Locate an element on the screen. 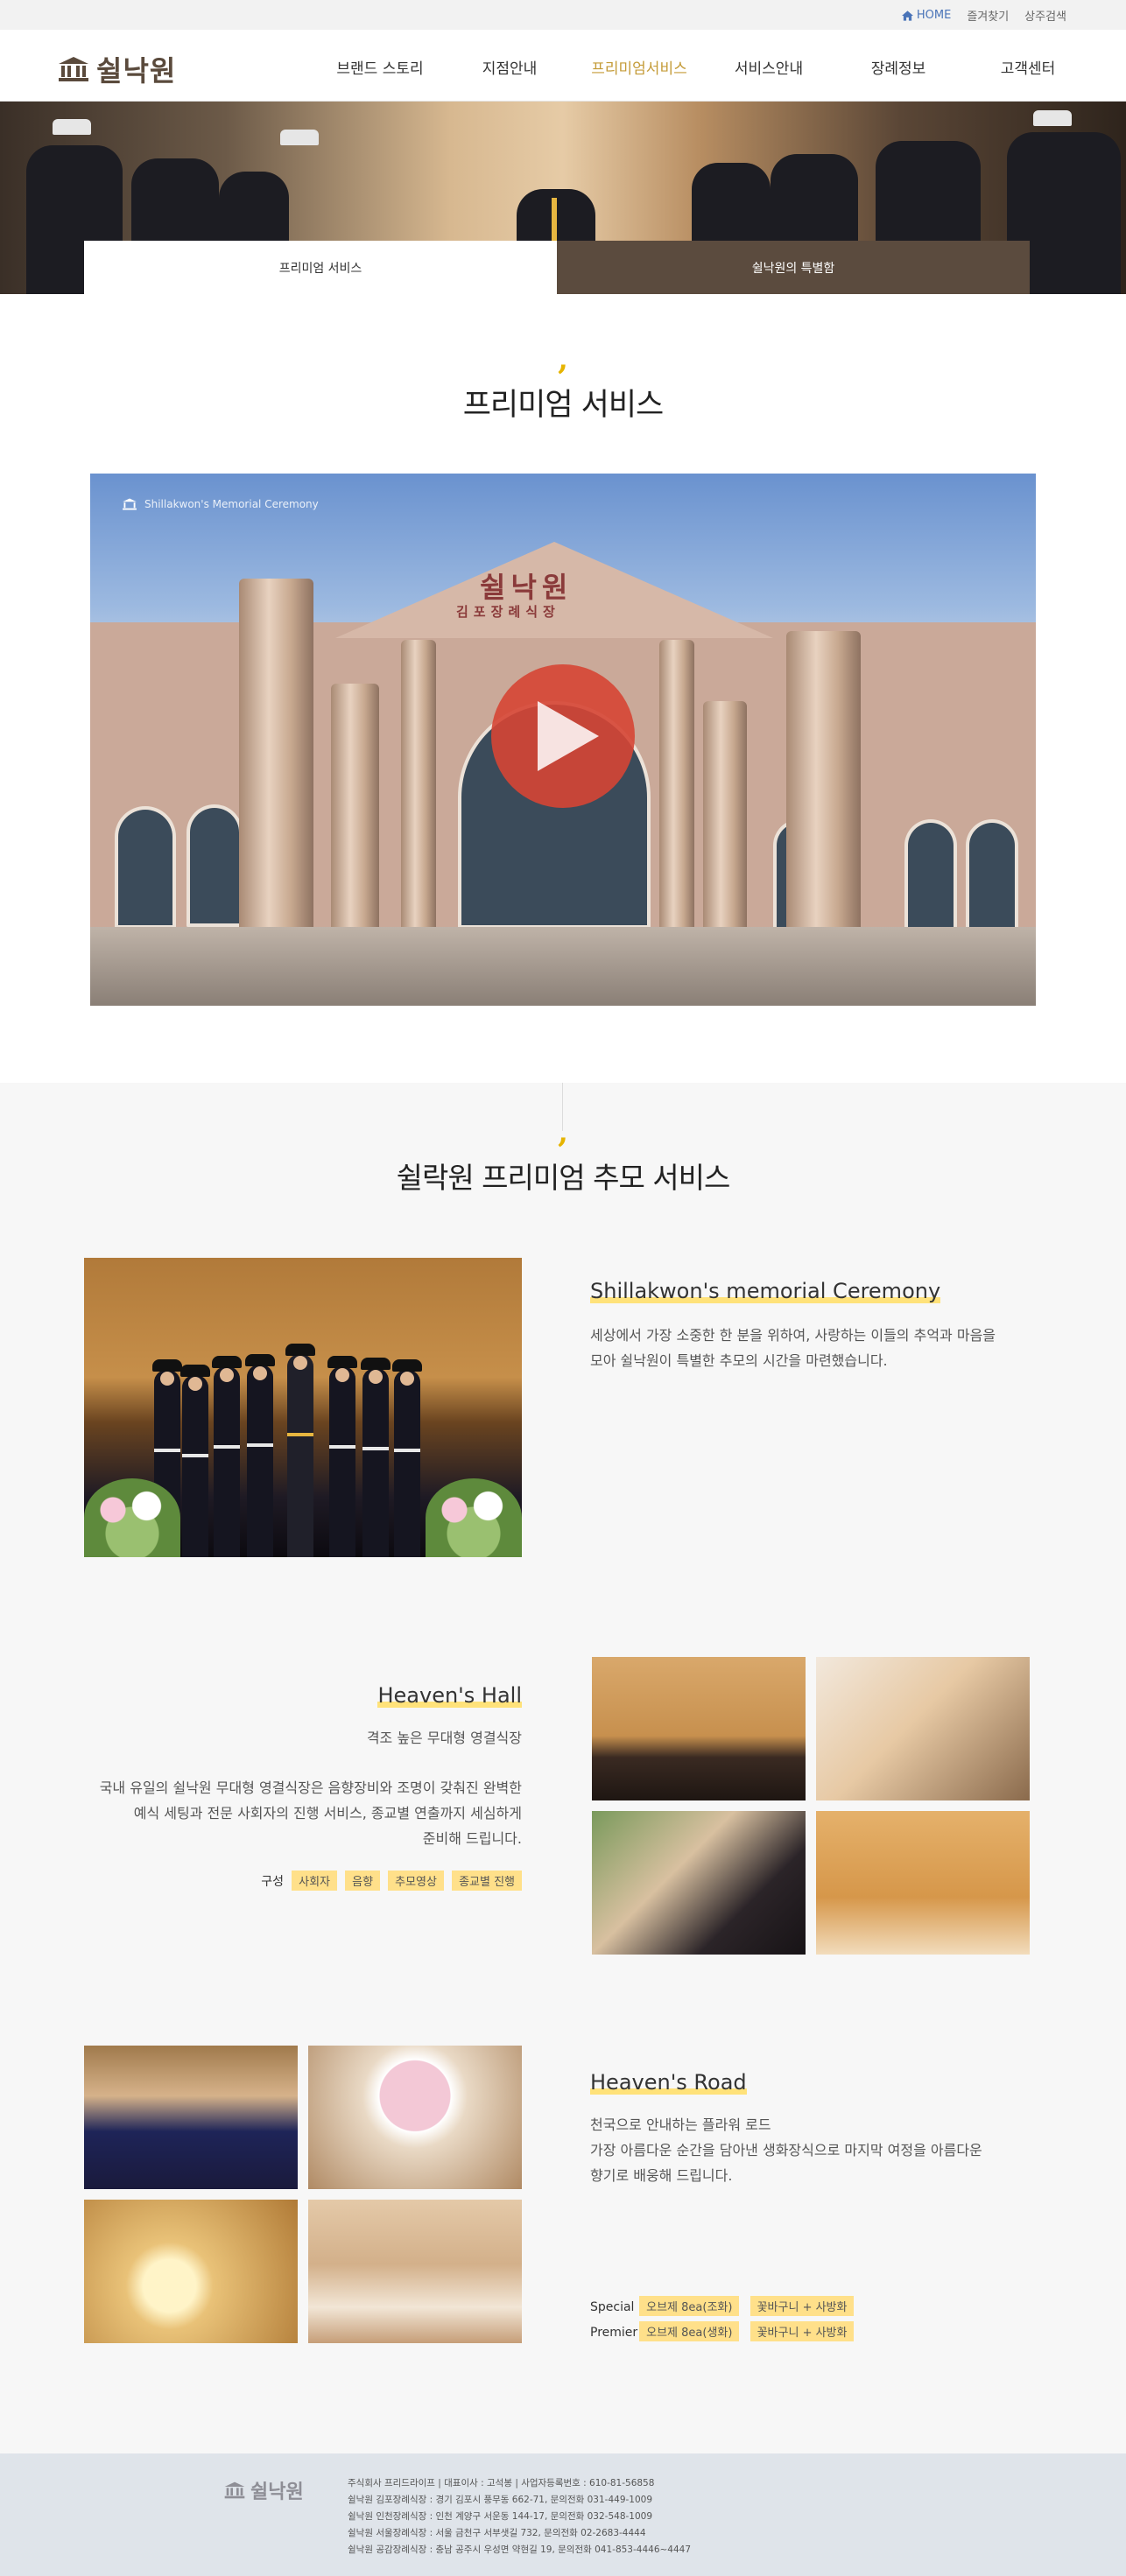 This screenshot has height=2576, width=1126. video-watermark-text: Shillakwon's Memorial Ceremony is located at coordinates (231, 504).